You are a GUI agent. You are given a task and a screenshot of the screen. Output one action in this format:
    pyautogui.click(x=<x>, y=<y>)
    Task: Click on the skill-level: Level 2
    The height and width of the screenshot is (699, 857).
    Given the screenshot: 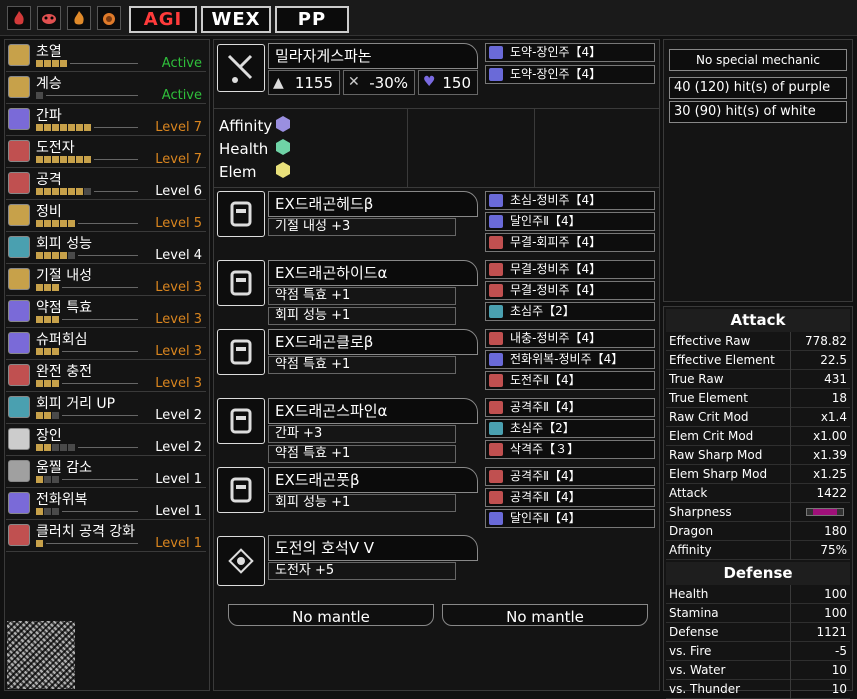 What is the action you would take?
    pyautogui.click(x=178, y=447)
    